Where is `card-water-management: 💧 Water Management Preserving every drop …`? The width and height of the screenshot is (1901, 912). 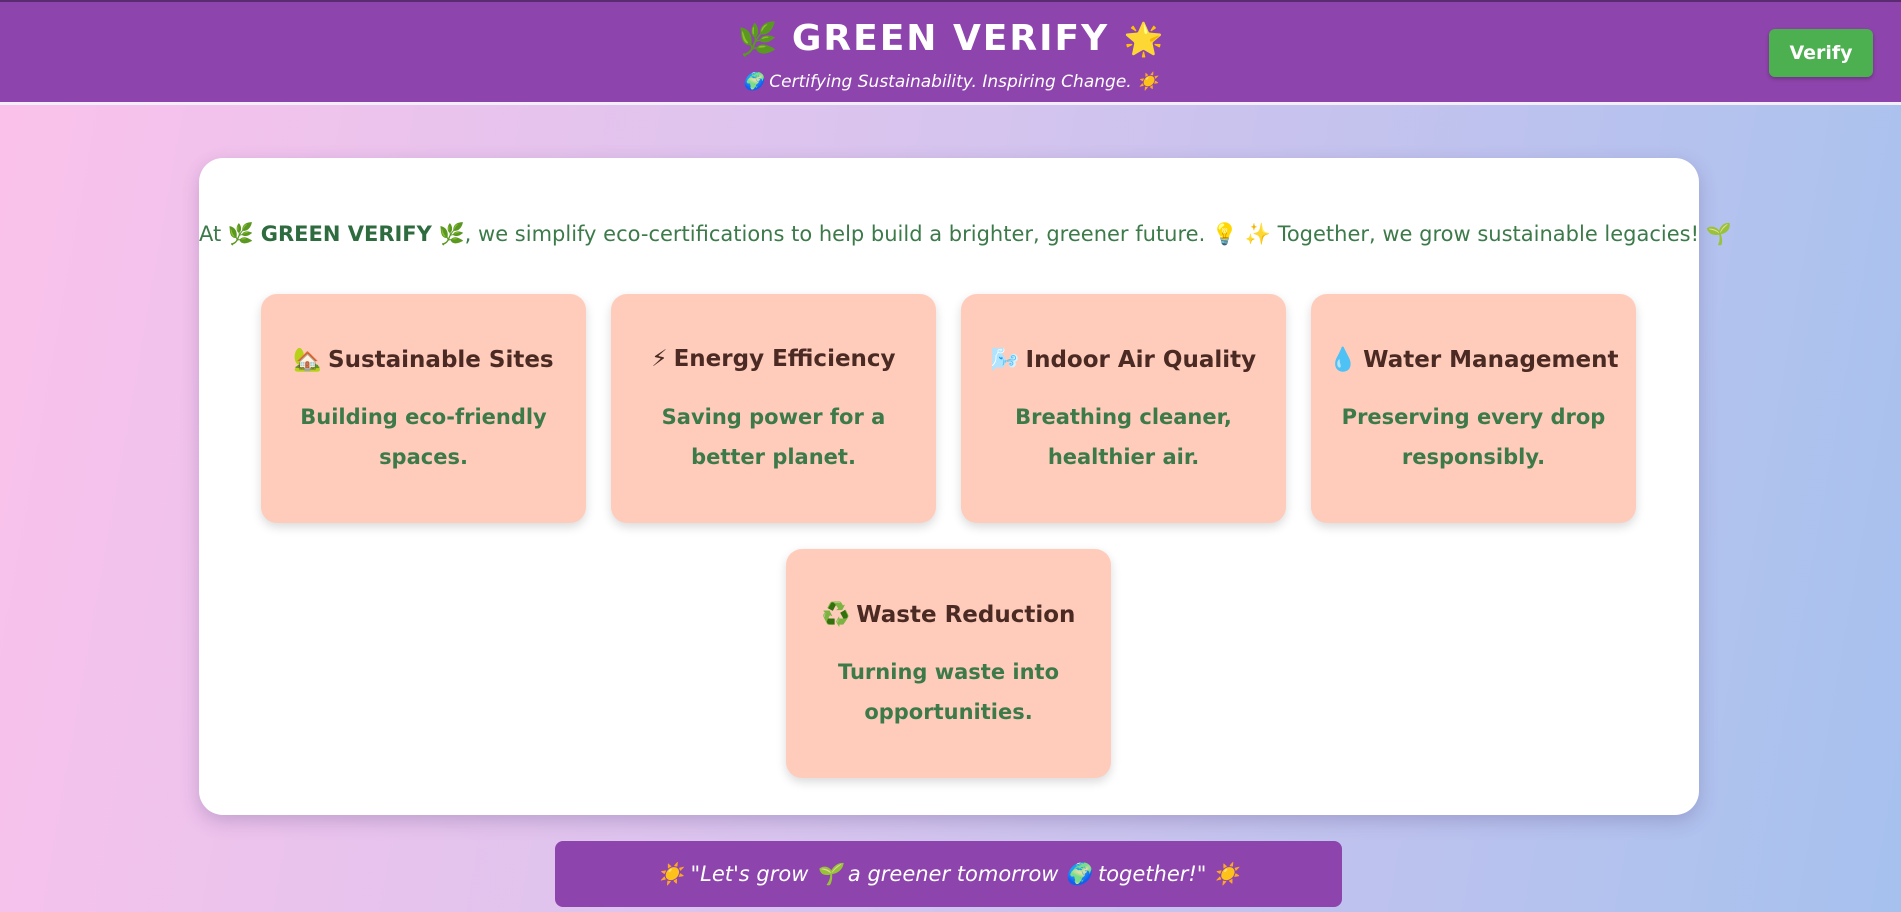 card-water-management: 💧 Water Management Preserving every drop … is located at coordinates (1473, 408).